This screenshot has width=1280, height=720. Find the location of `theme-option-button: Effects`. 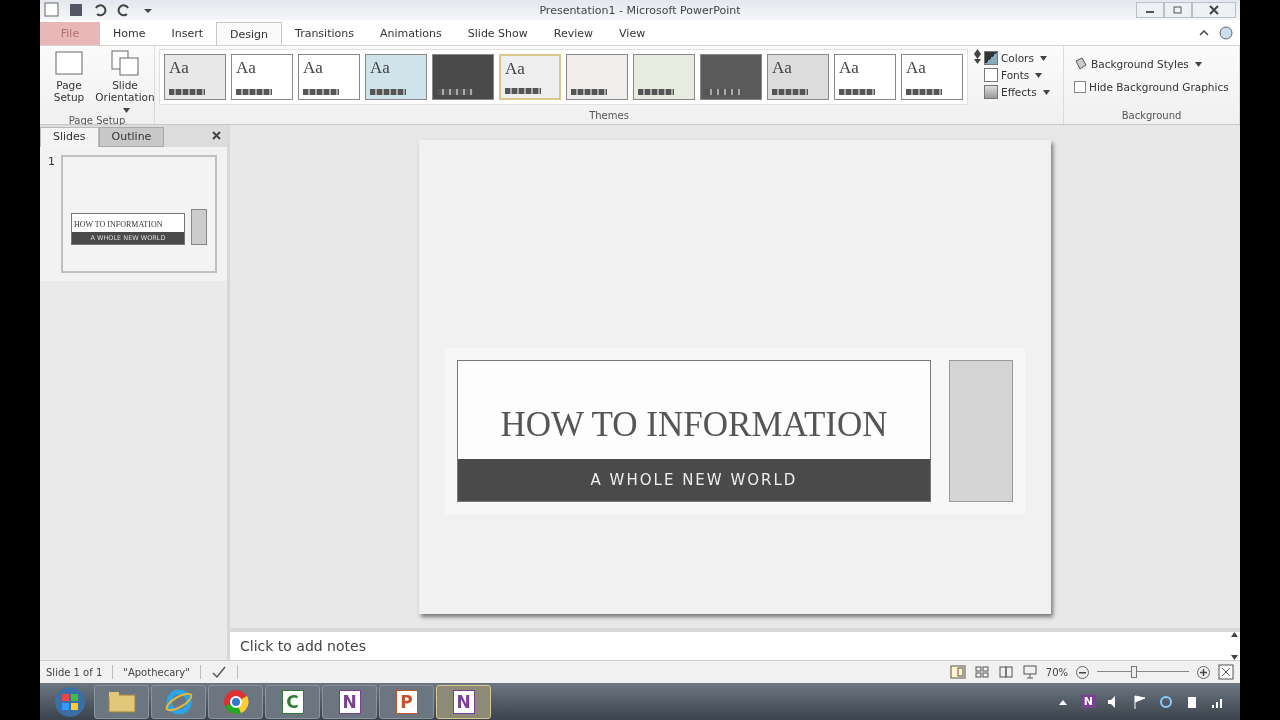

theme-option-button: Effects is located at coordinates (1017, 92).